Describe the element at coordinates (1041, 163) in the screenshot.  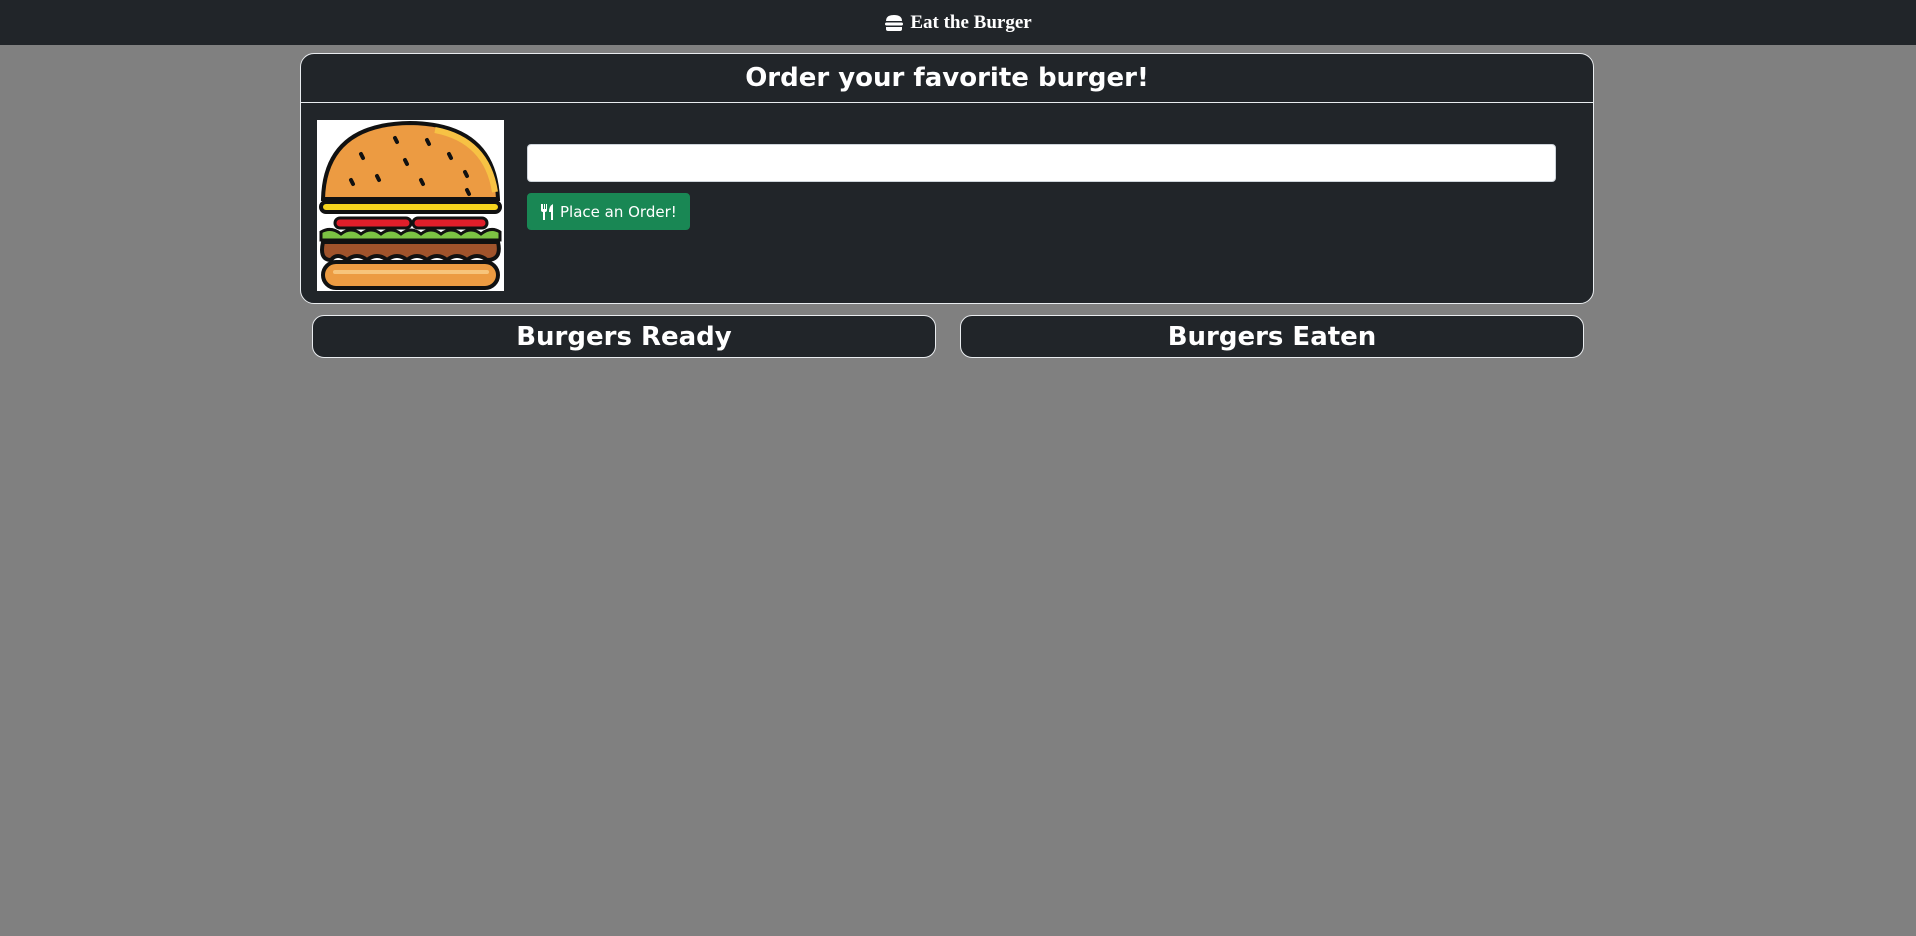
I see `burger-name-input` at that location.